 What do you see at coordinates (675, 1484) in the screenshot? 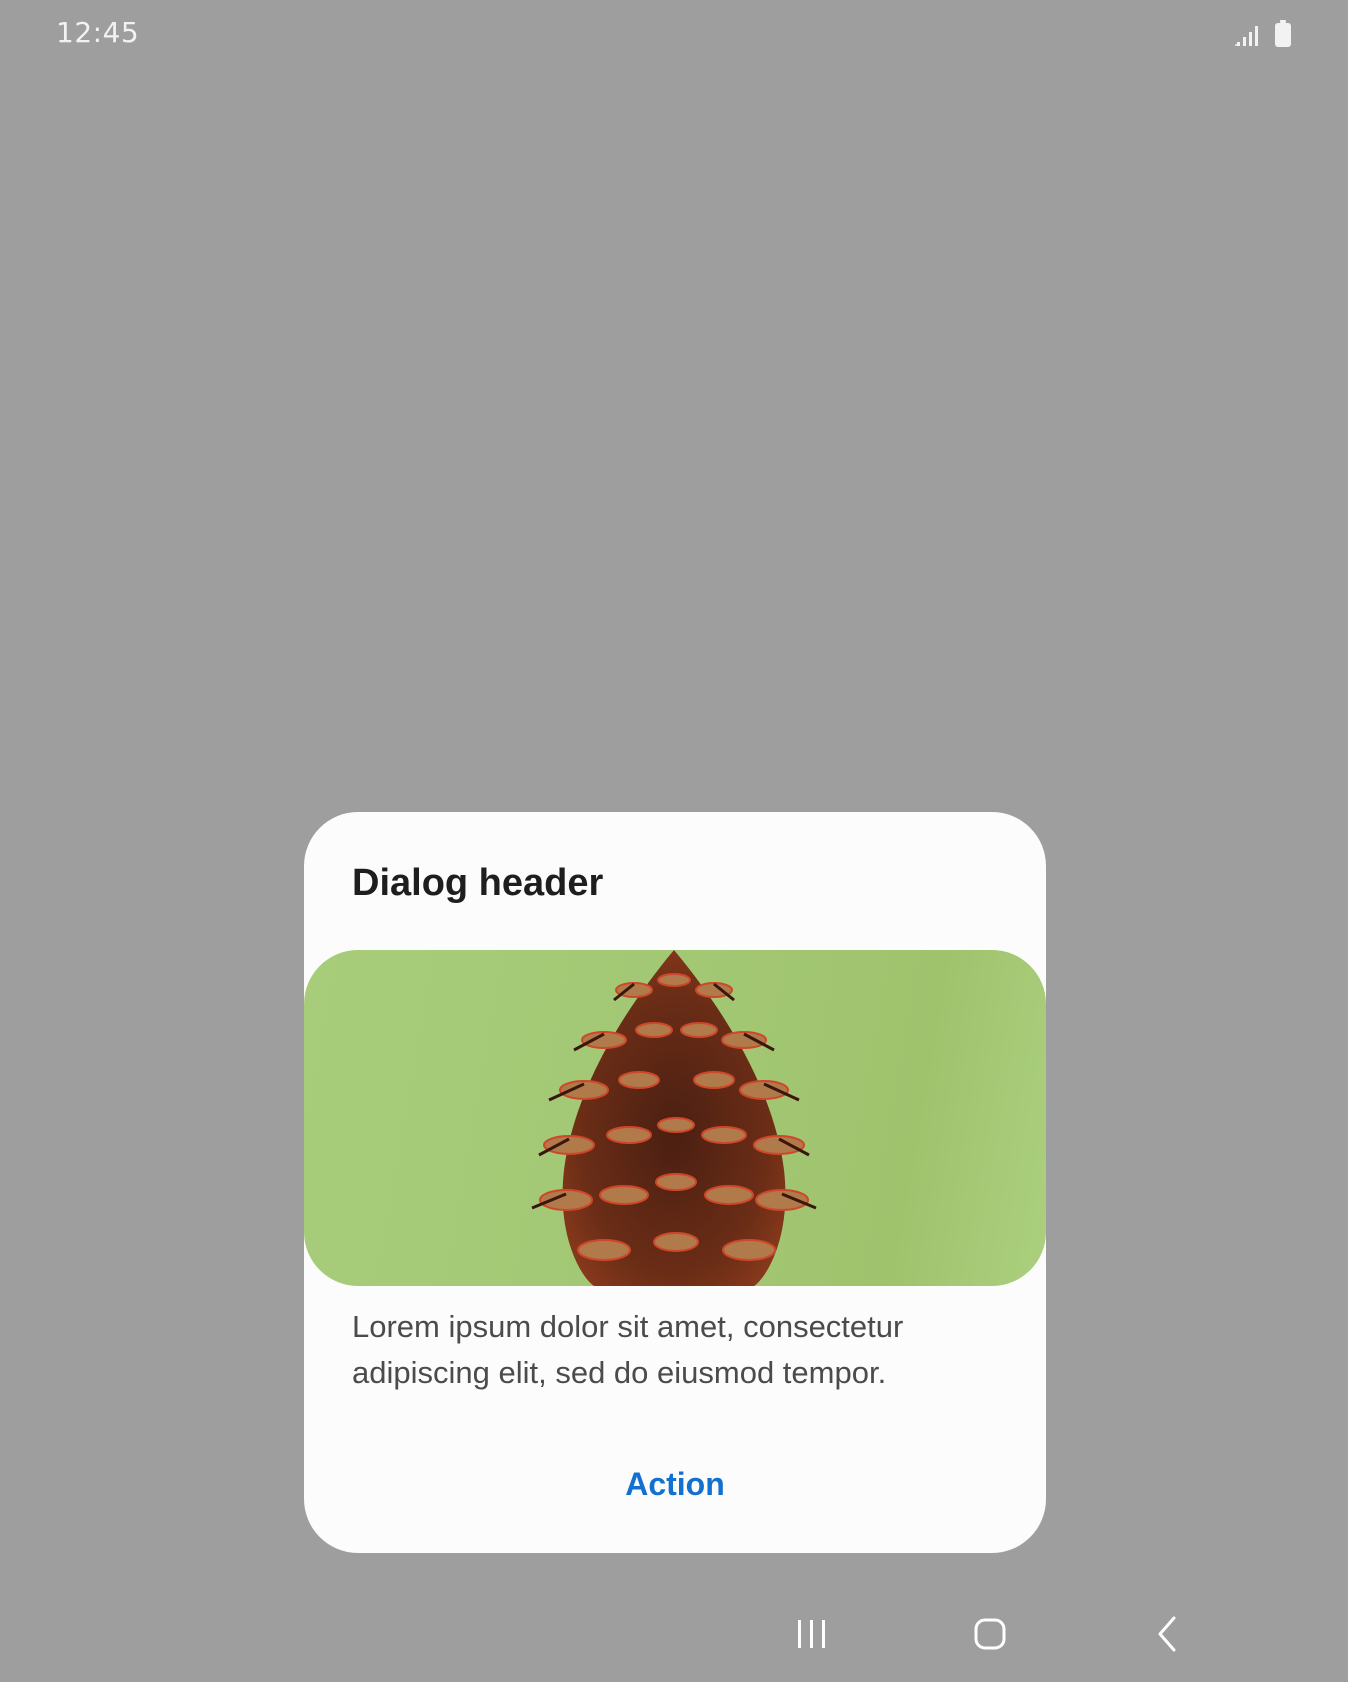
I see `action-button: Action` at bounding box center [675, 1484].